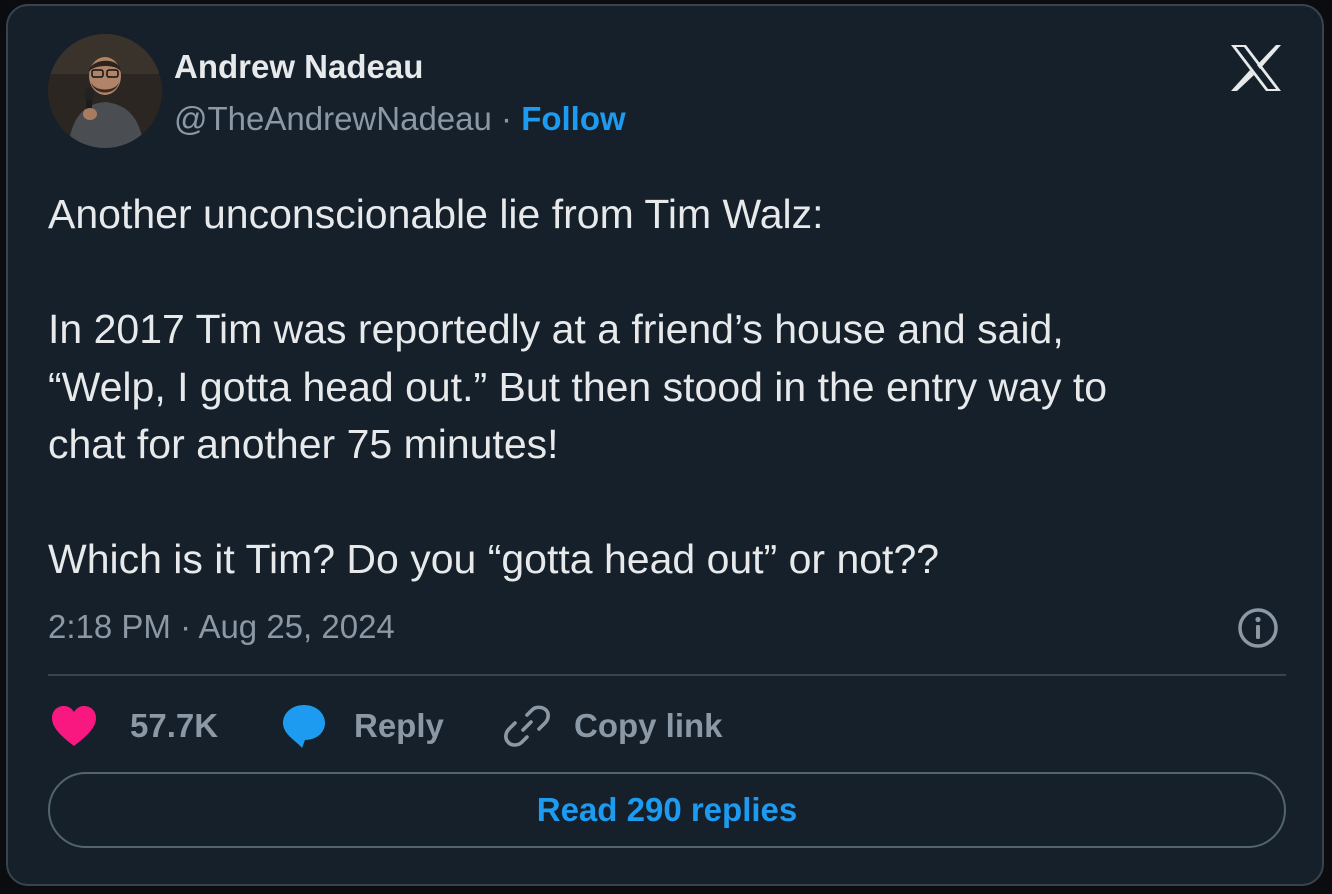  I want to click on avatar, so click(105, 91).